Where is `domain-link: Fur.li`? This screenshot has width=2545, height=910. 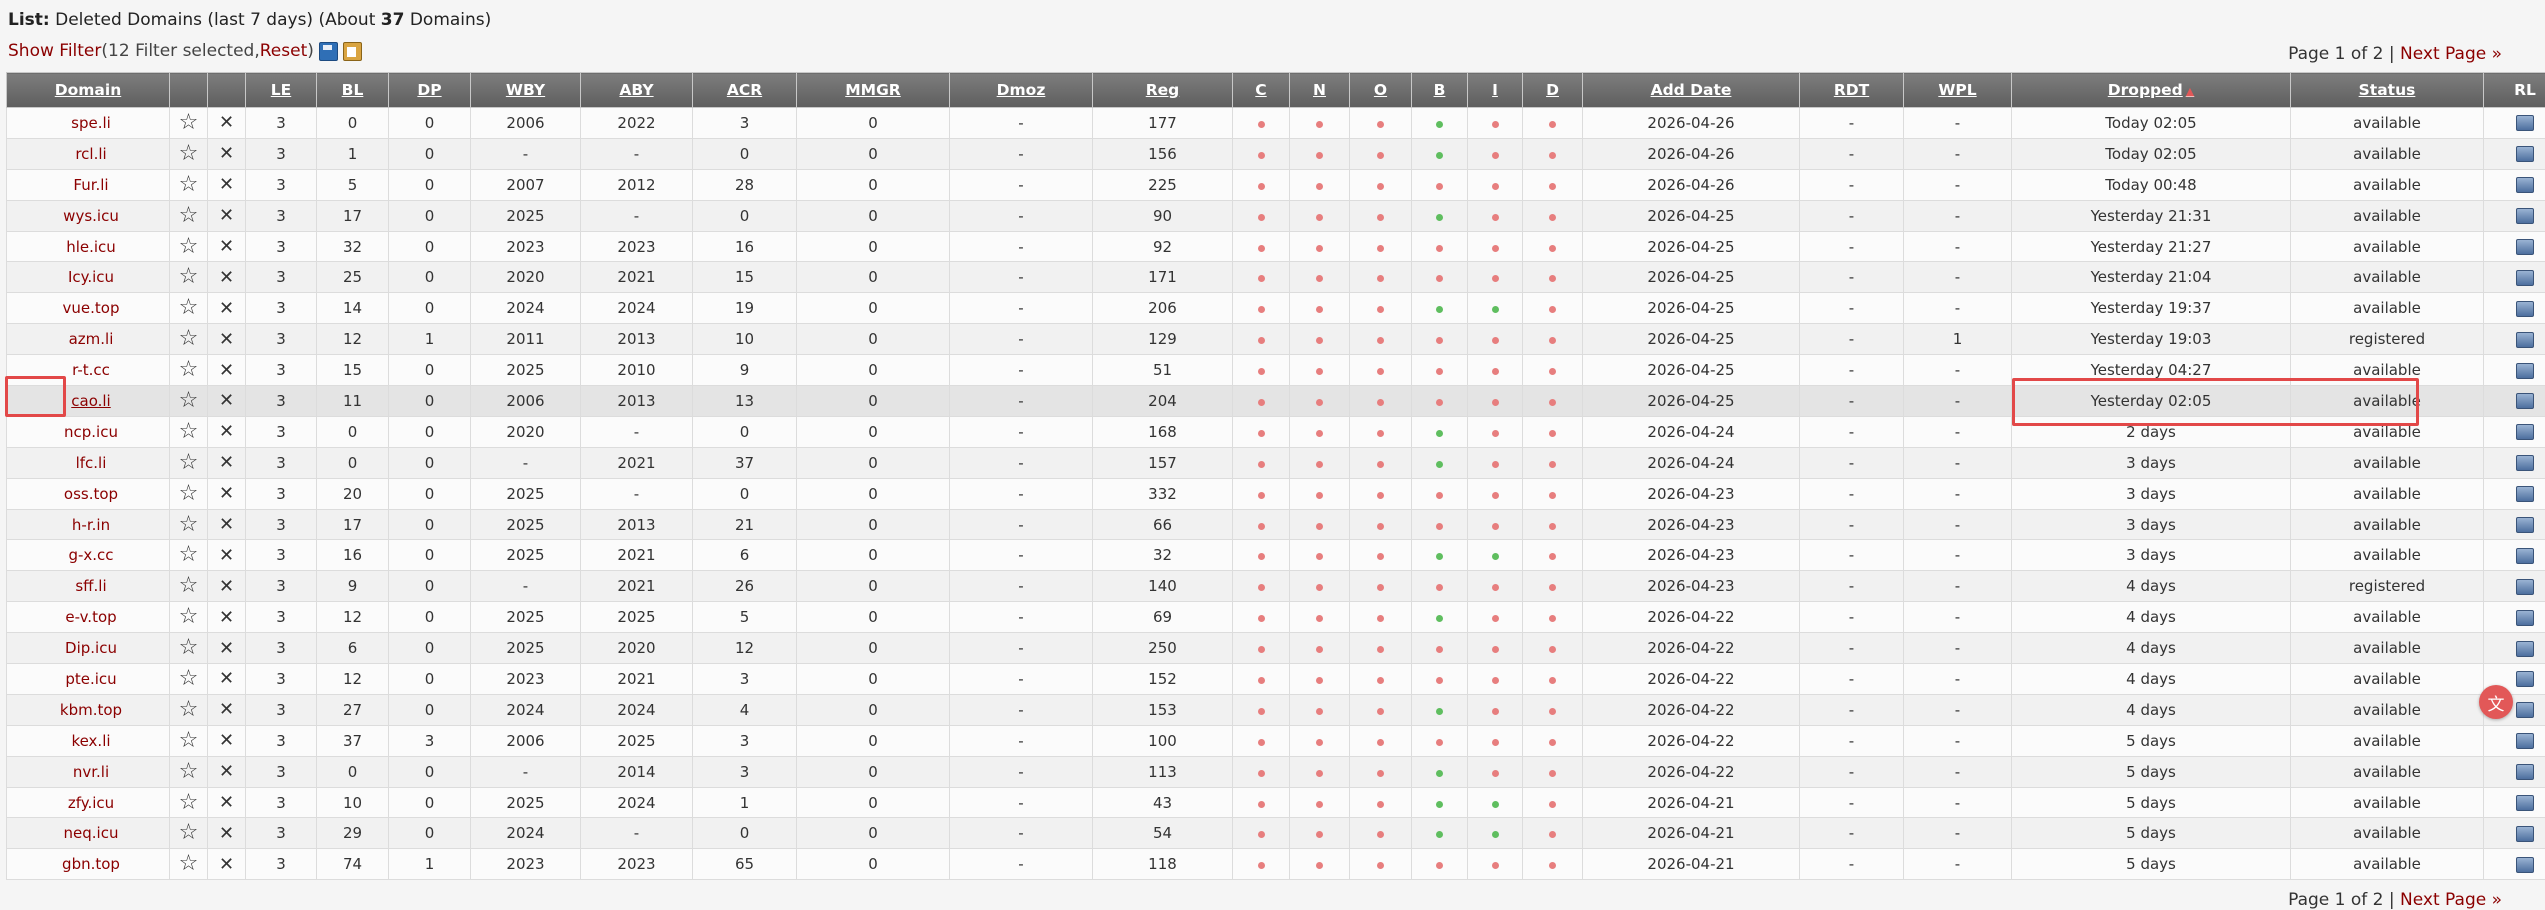 domain-link: Fur.li is located at coordinates (88, 184).